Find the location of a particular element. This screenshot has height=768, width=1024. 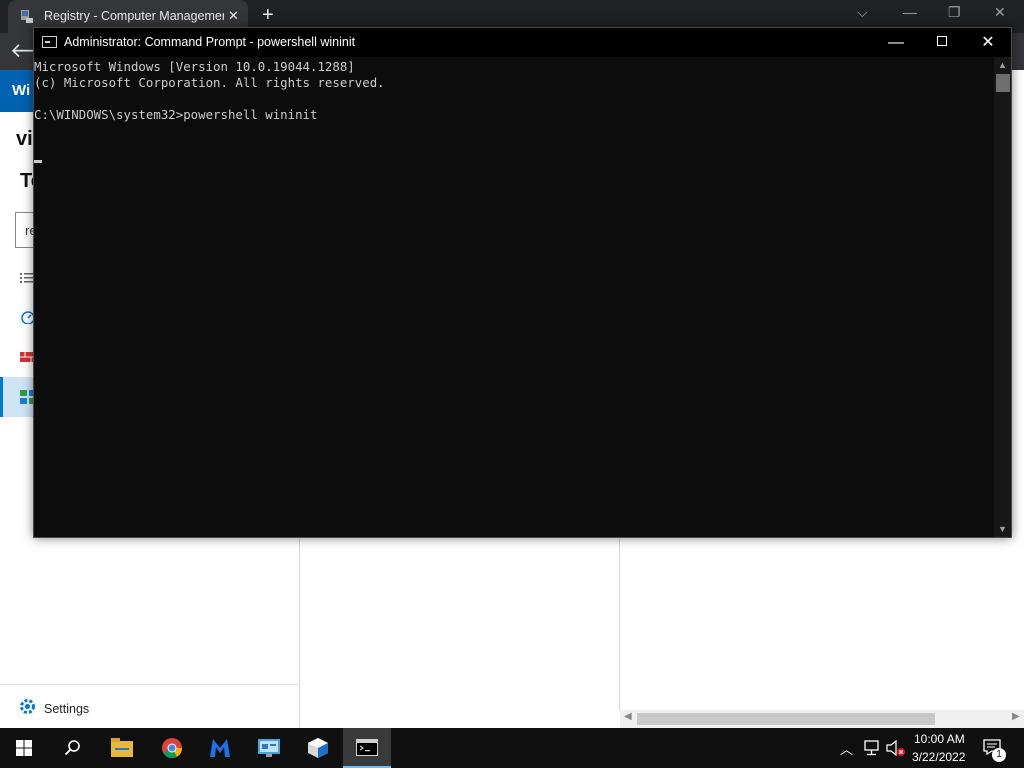

vertical-scroll-thumb is located at coordinates (1003, 83).